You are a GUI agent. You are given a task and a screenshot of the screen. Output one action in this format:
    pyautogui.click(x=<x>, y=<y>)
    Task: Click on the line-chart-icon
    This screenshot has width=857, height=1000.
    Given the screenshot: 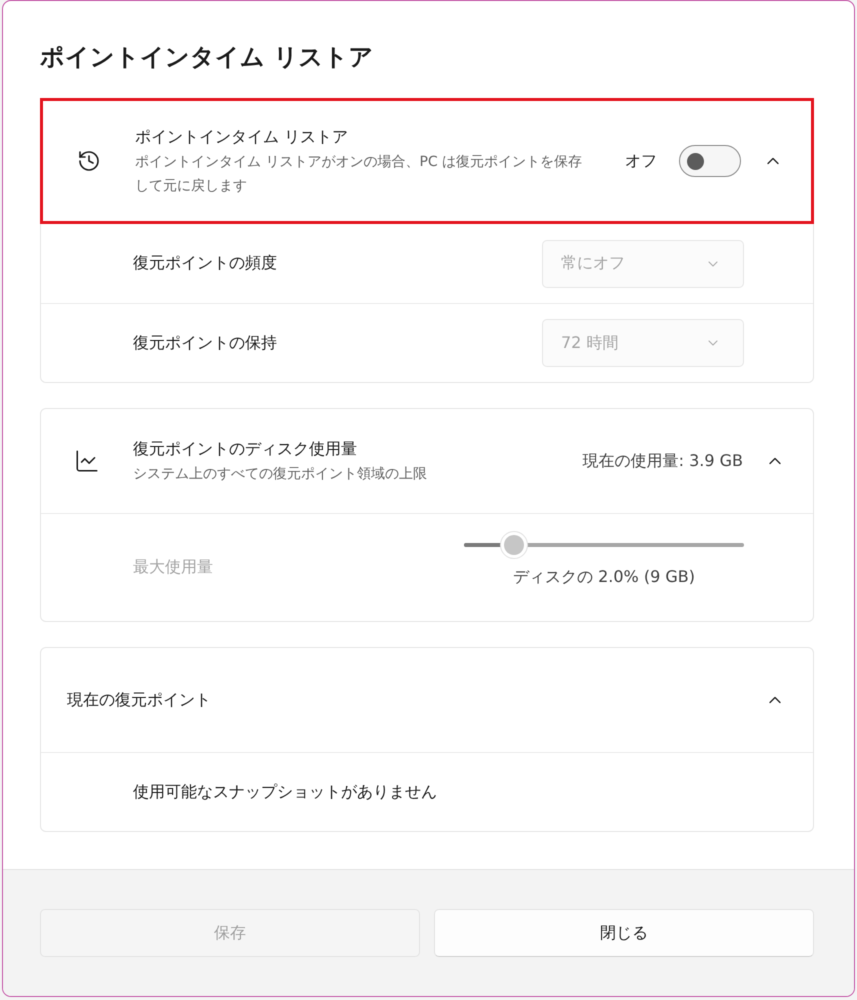 What is the action you would take?
    pyautogui.click(x=87, y=461)
    